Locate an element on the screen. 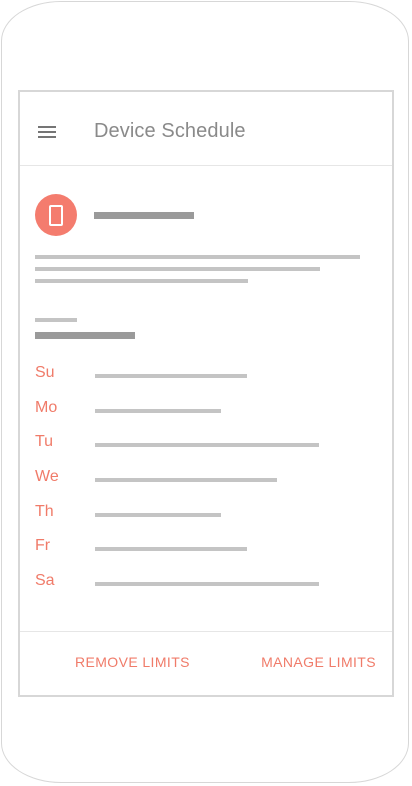 Image resolution: width=412 pixels, height=786 pixels. phone-icon is located at coordinates (56, 215).